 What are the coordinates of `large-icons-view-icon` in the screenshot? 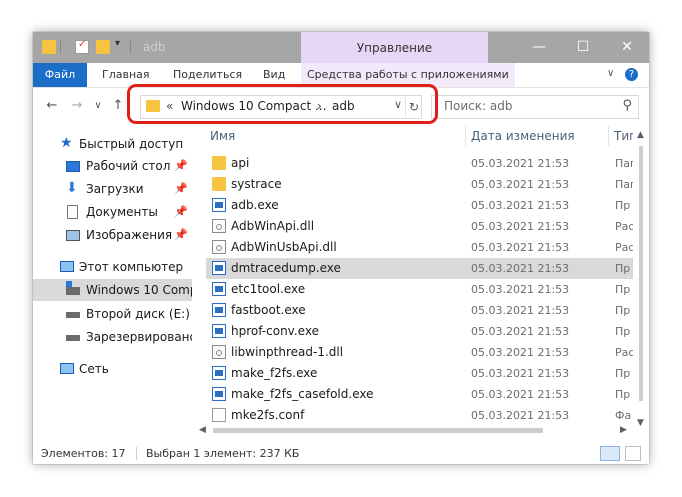 It's located at (633, 453).